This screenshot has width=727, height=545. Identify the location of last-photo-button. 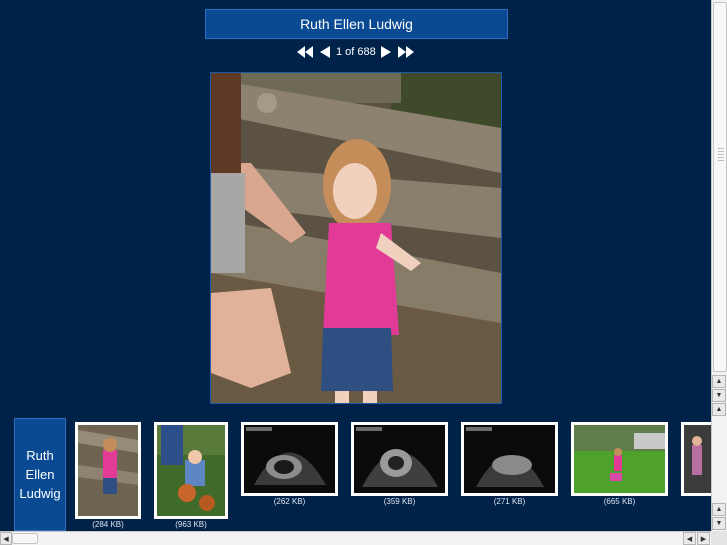
(407, 51).